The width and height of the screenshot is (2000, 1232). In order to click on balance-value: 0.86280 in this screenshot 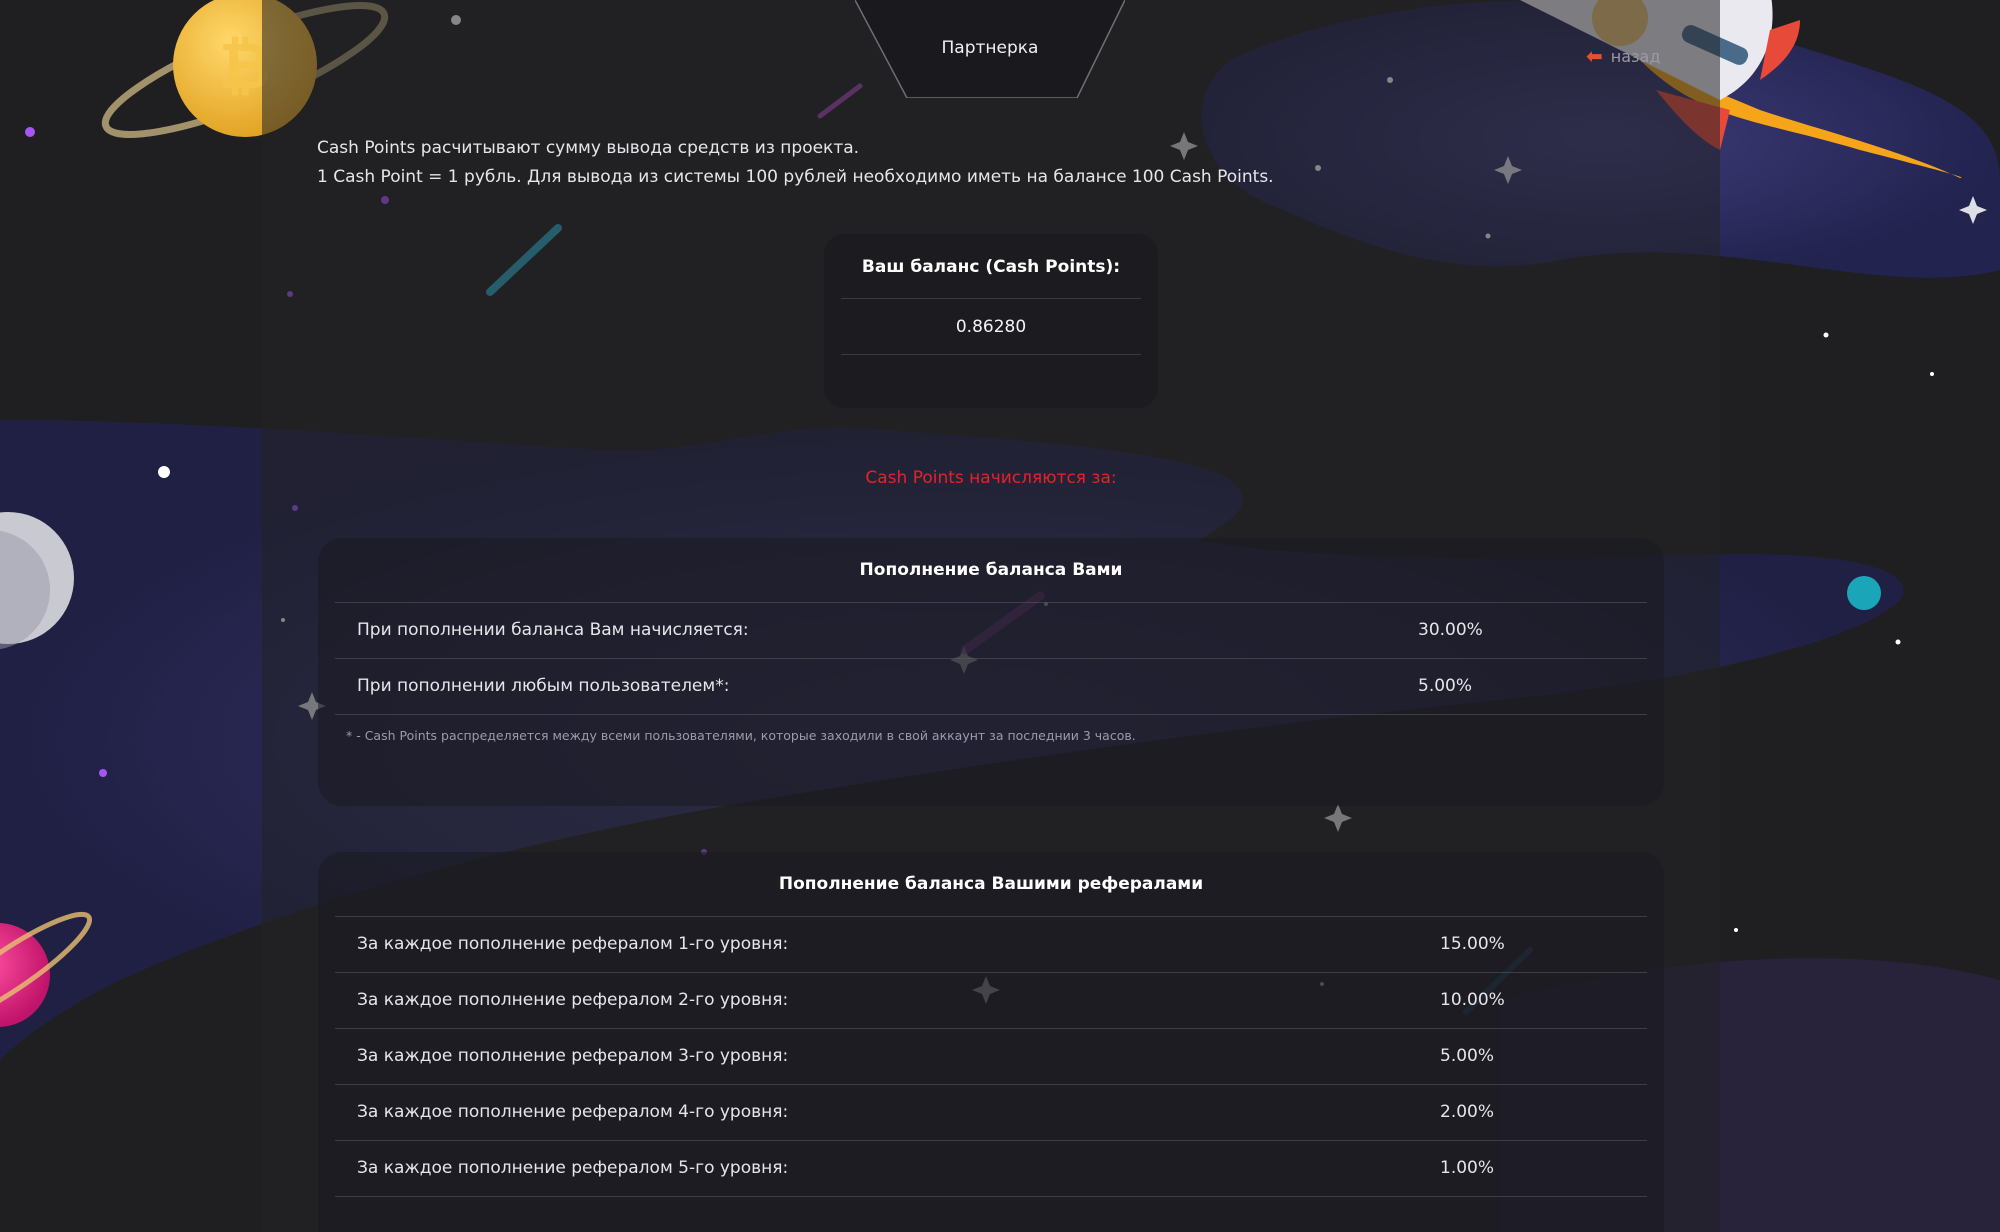, I will do `click(991, 327)`.